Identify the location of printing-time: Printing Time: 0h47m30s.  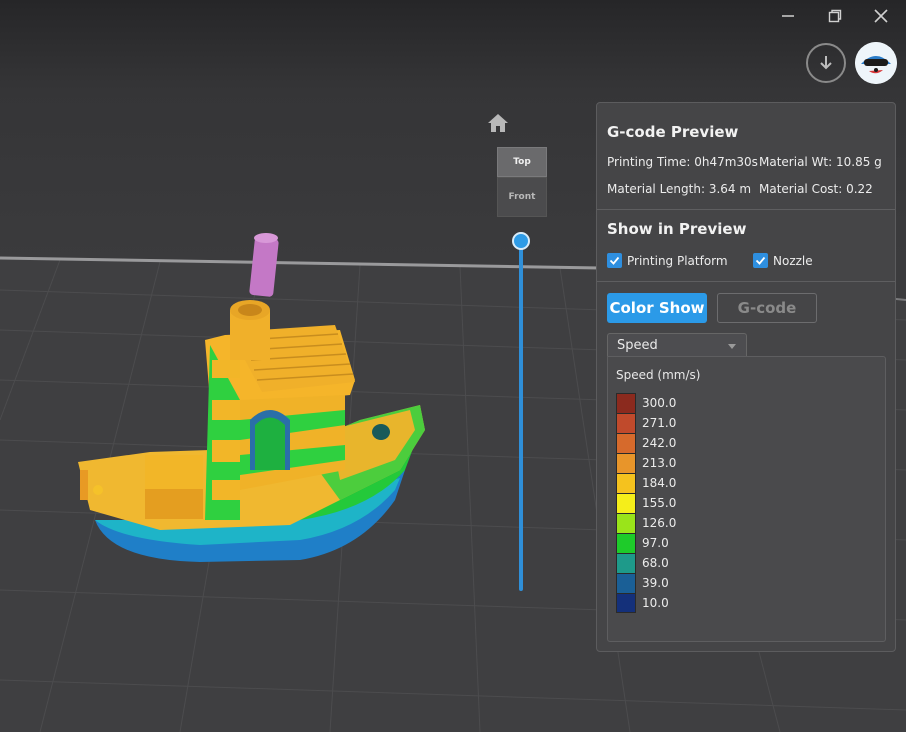
(682, 162).